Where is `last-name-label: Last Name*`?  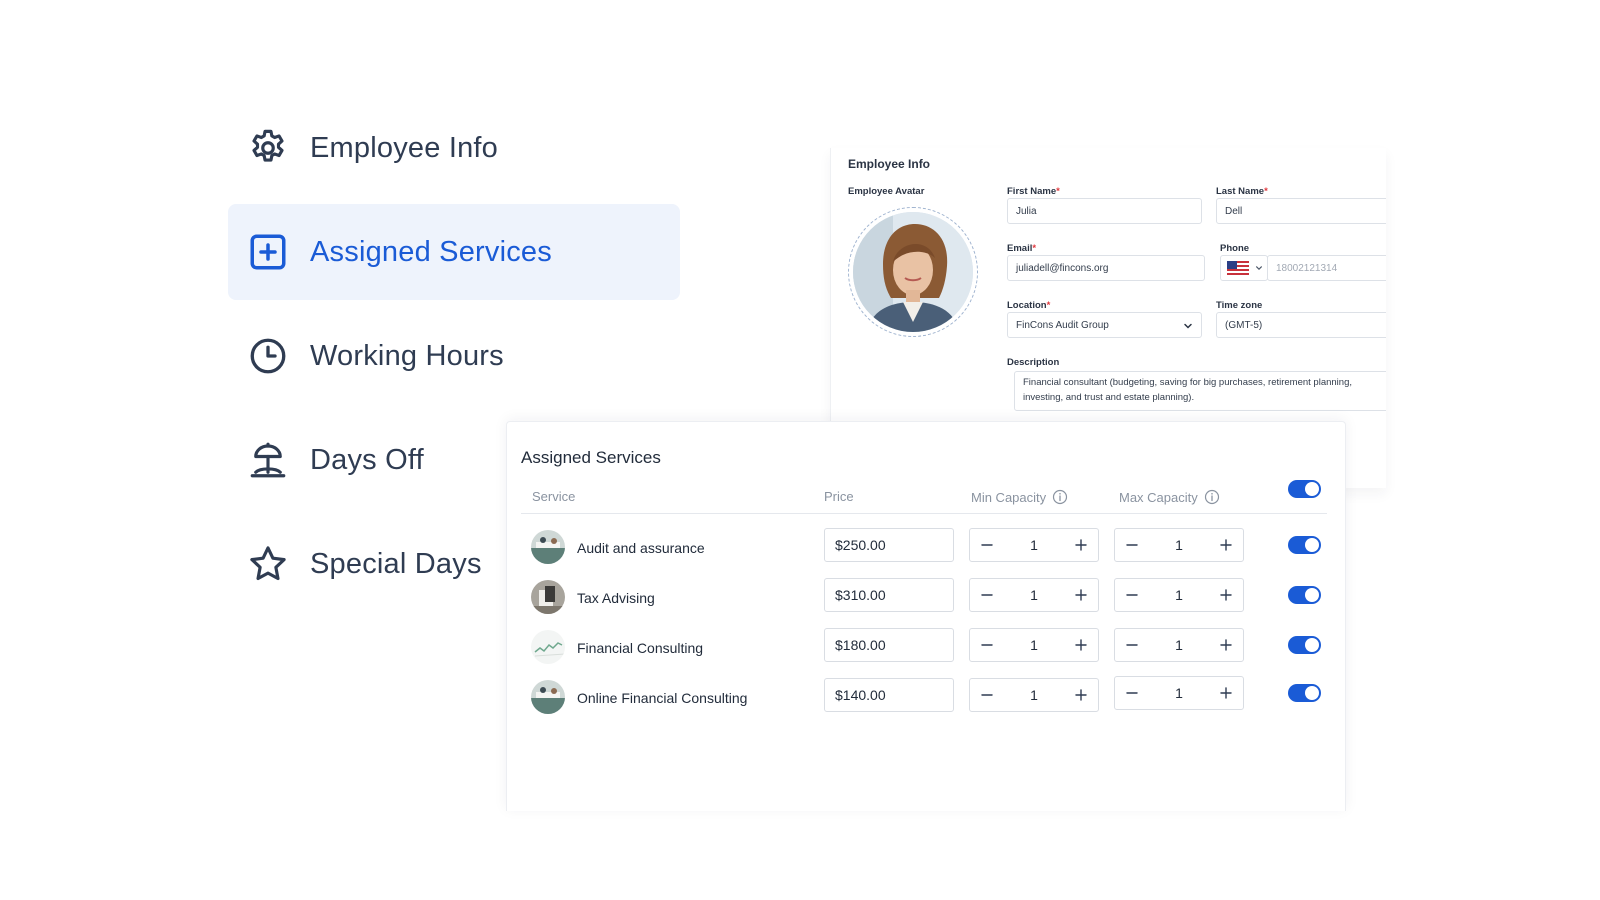
last-name-label: Last Name* is located at coordinates (1242, 191).